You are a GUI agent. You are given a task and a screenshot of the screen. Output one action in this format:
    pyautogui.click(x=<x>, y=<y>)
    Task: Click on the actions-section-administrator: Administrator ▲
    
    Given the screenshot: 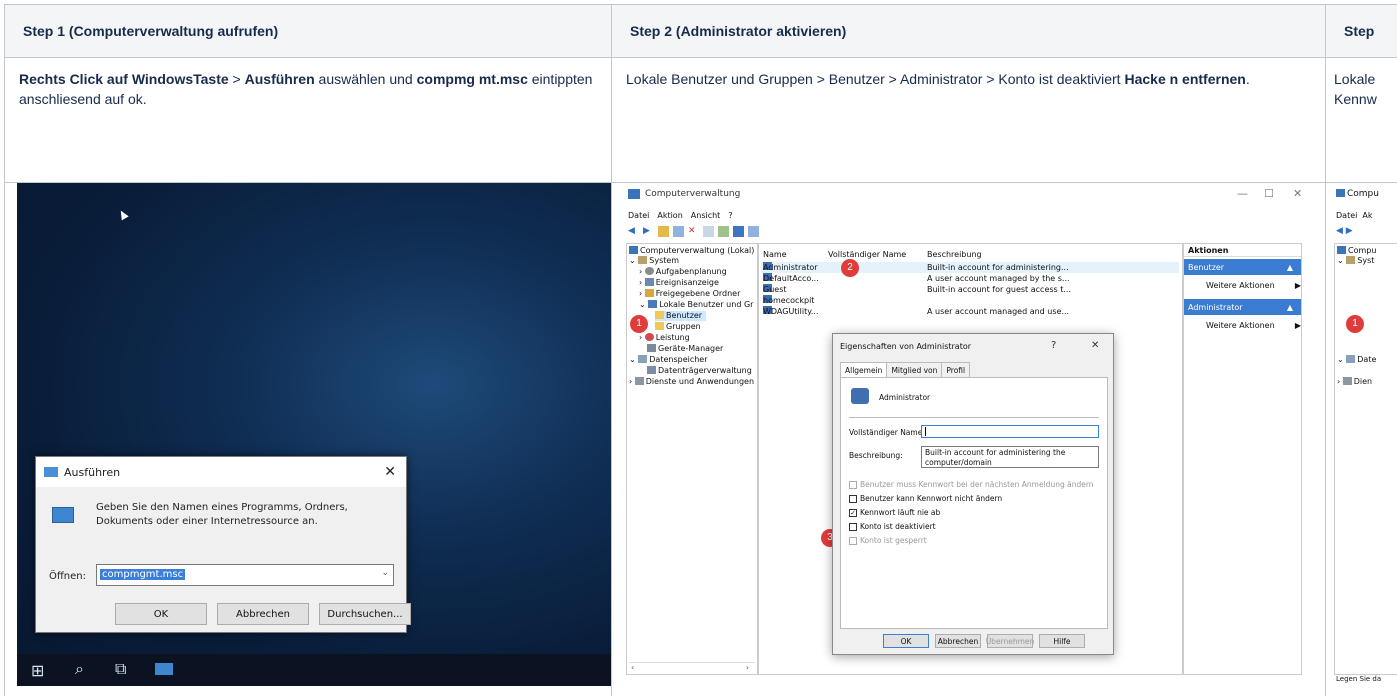 What is the action you would take?
    pyautogui.click(x=1242, y=307)
    